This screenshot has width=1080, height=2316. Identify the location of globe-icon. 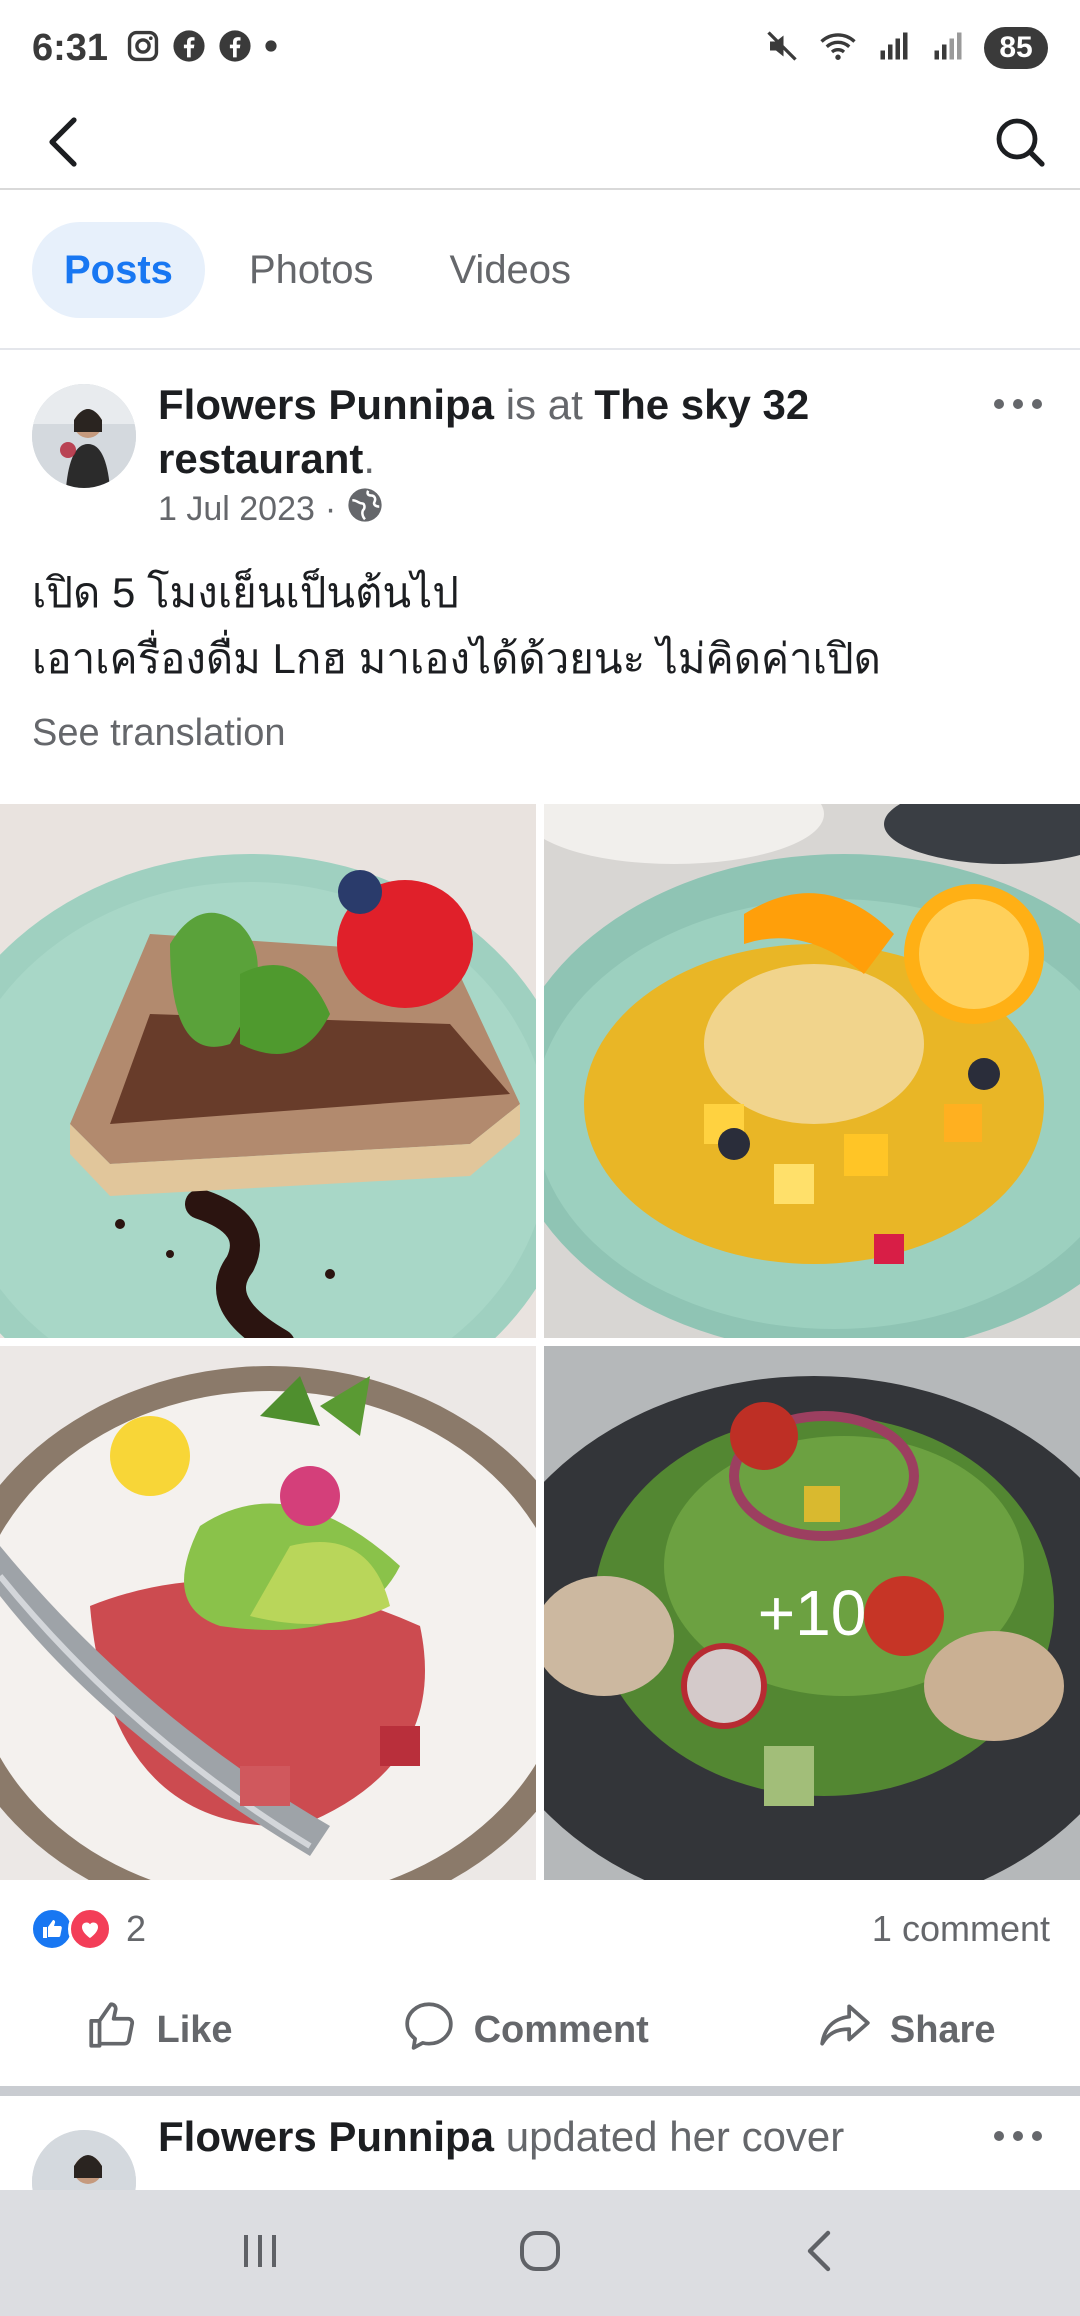
(365, 509).